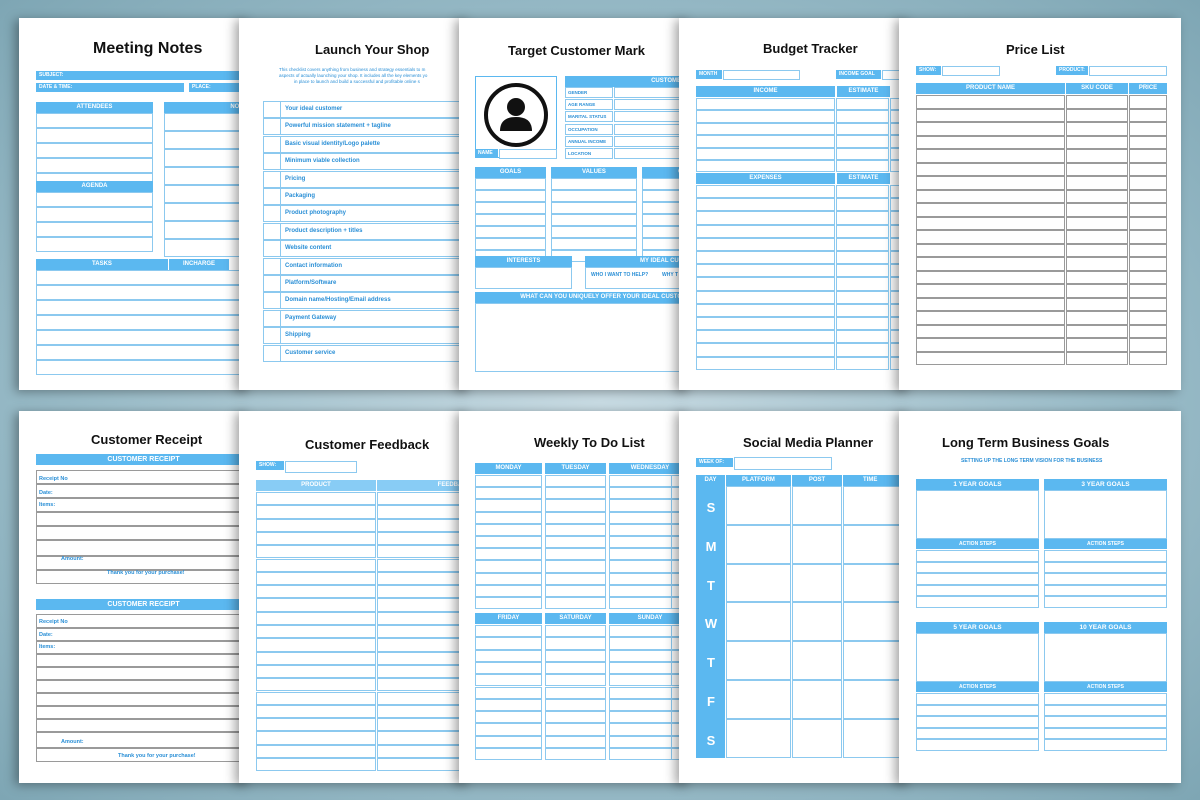 Image resolution: width=1200 pixels, height=800 pixels. I want to click on checklist-item: Product description + titles, so click(367, 231).